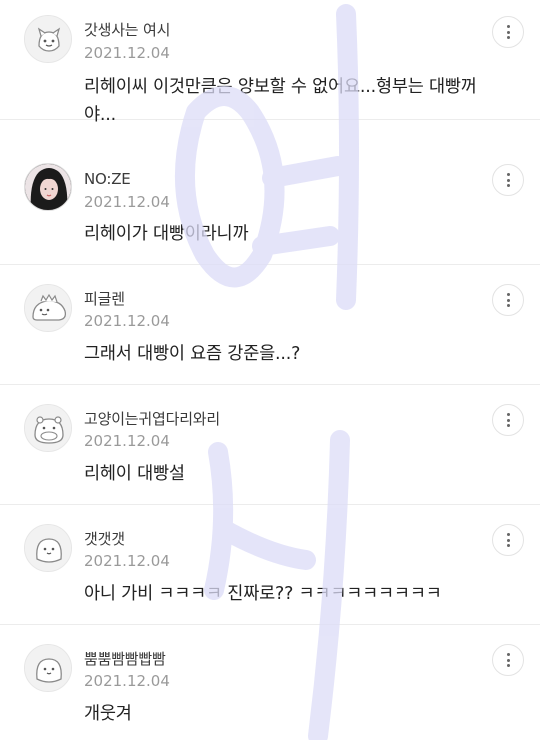 The image size is (540, 740). Describe the element at coordinates (127, 29) in the screenshot. I see `comment-nickname: 갓생사는 여시` at that location.